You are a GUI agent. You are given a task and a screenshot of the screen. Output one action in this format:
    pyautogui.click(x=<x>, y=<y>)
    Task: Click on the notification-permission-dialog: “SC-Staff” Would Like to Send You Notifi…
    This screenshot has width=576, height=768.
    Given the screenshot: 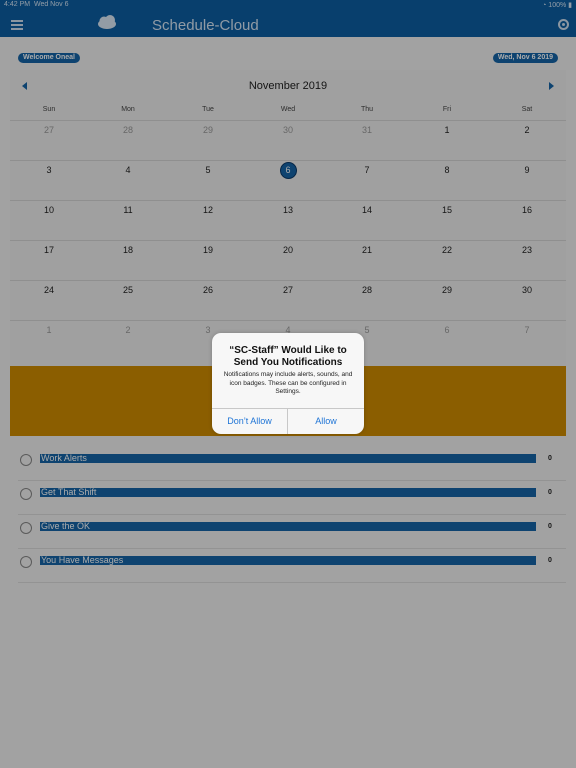 What is the action you would take?
    pyautogui.click(x=288, y=383)
    